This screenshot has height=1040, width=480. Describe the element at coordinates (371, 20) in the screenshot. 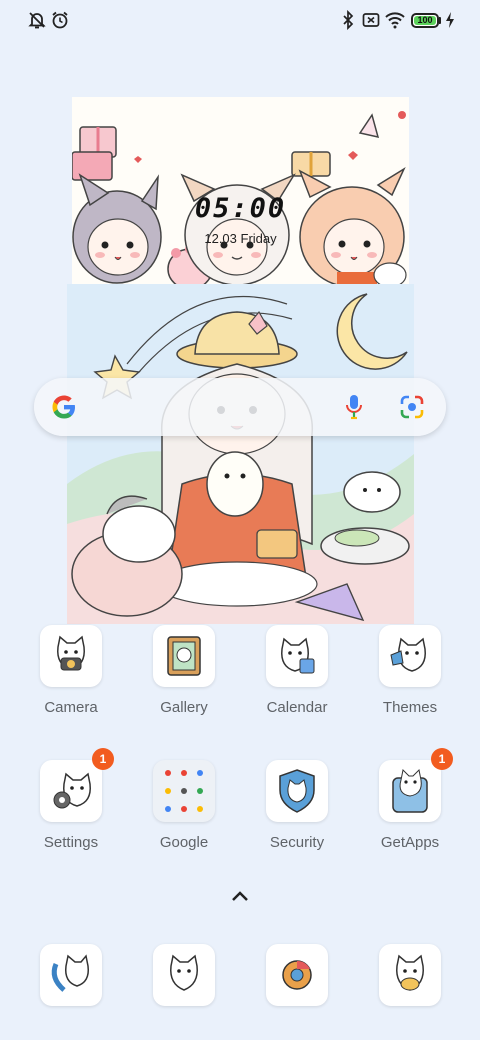

I see `no-sim-icon` at that location.